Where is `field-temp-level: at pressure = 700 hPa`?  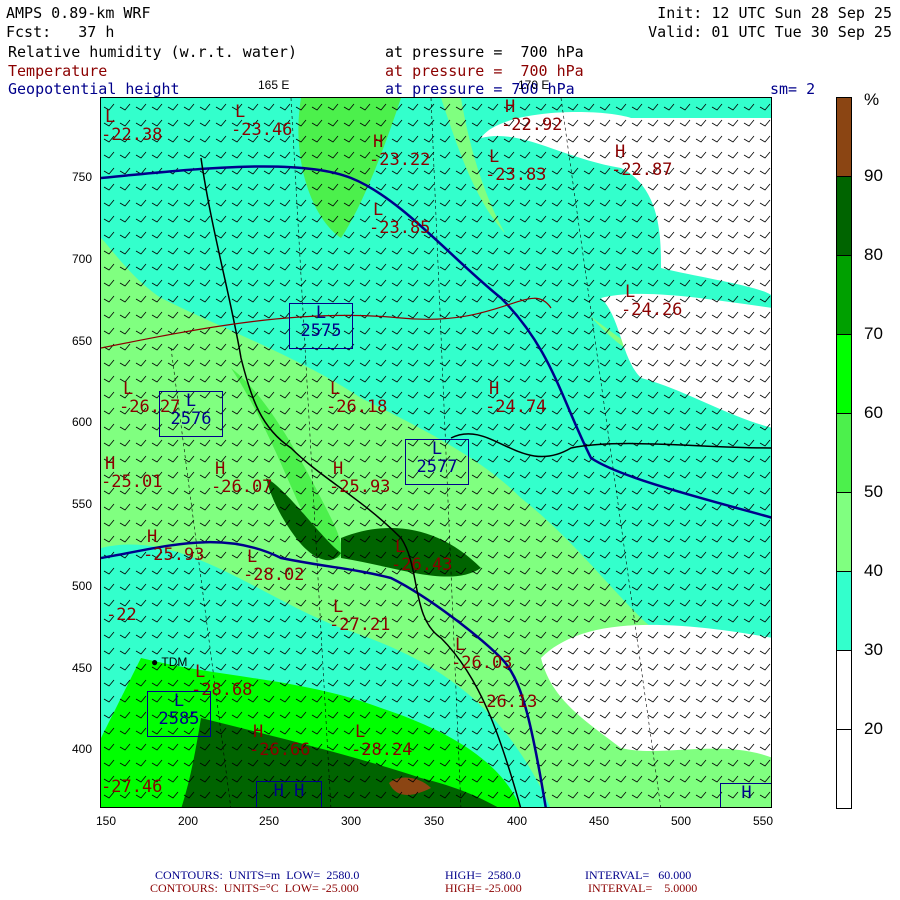 field-temp-level: at pressure = 700 hPa is located at coordinates (484, 71).